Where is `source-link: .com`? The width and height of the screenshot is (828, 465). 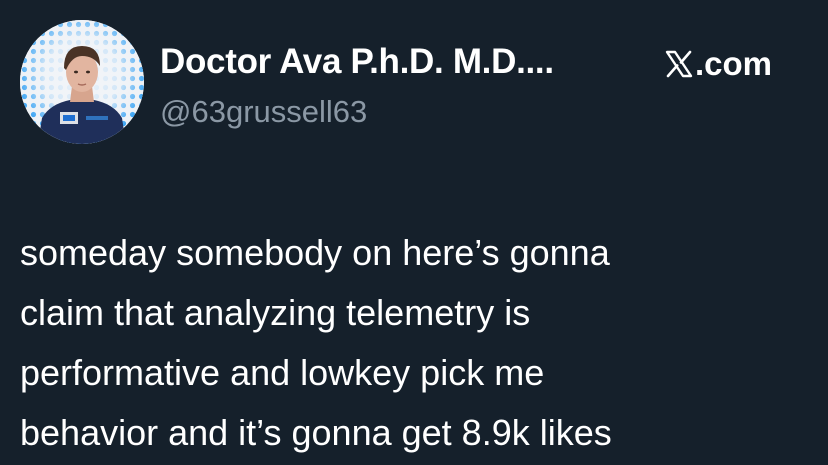
source-link: .com is located at coordinates (718, 64).